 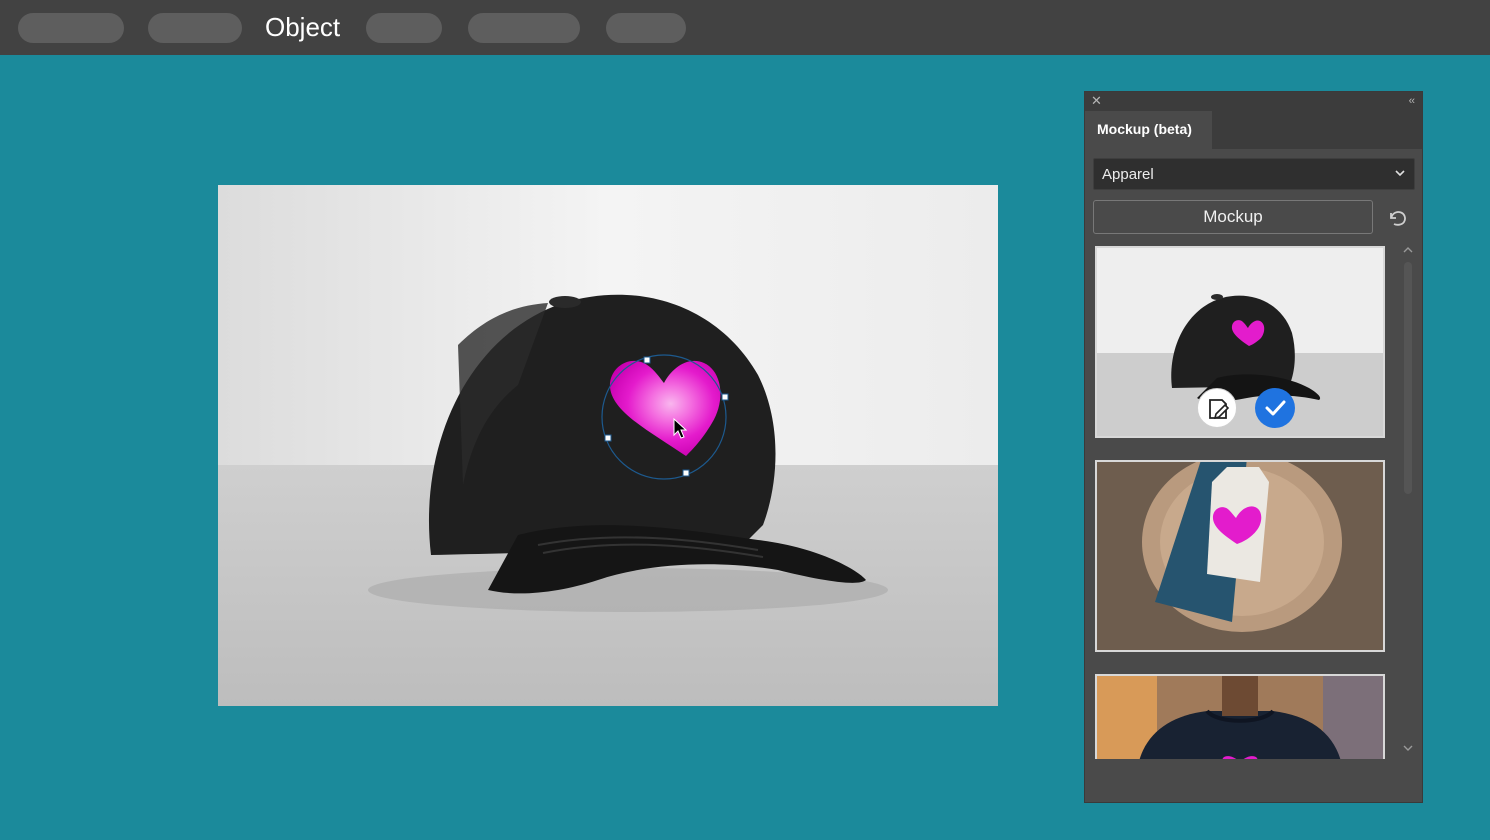 What do you see at coordinates (1253, 101) in the screenshot?
I see `panel-header: ✕ ‹‹` at bounding box center [1253, 101].